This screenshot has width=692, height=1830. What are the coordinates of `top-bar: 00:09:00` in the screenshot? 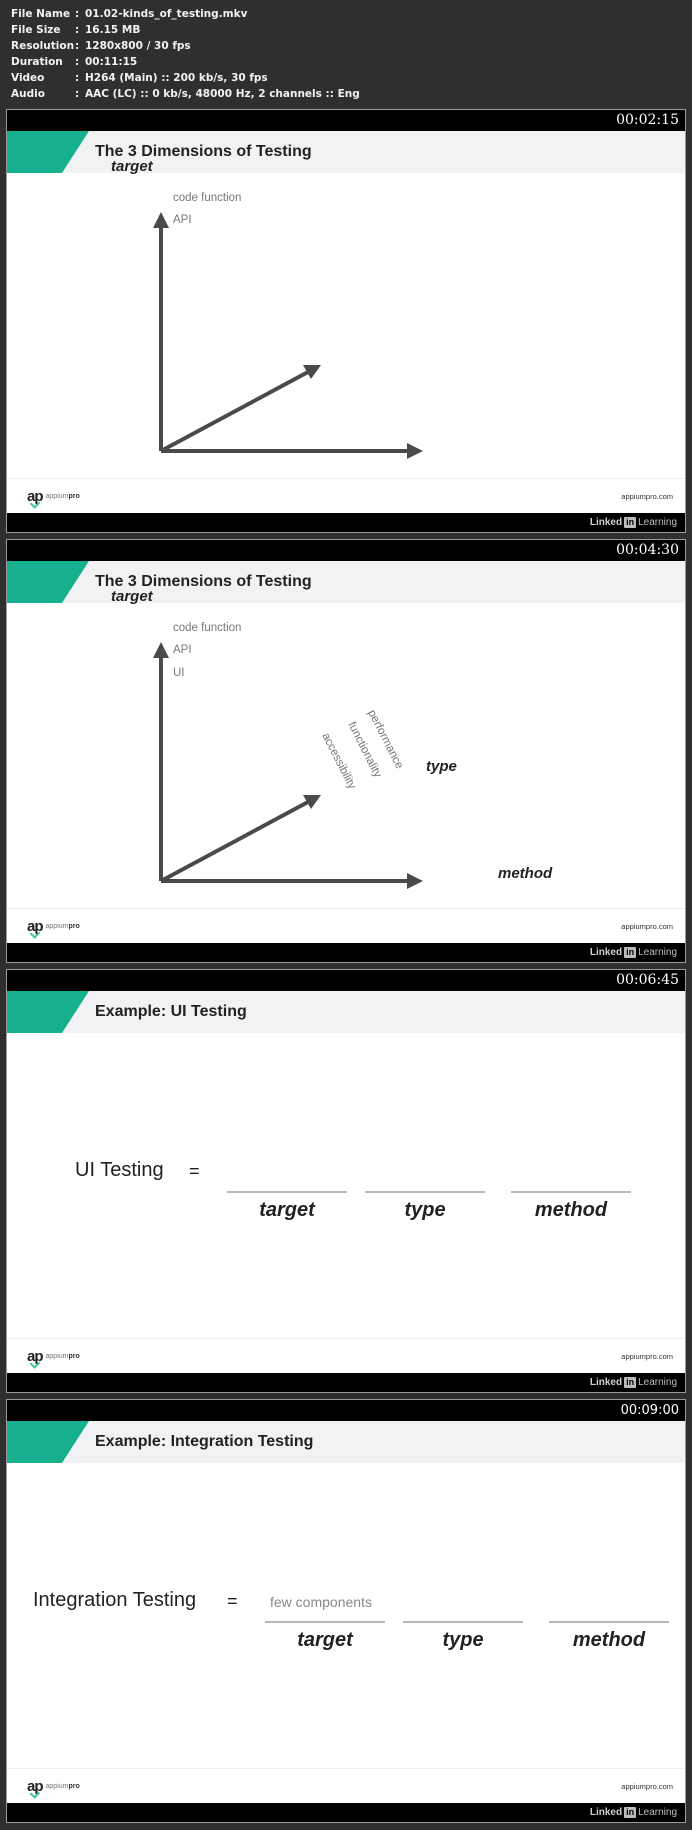 It's located at (346, 1410).